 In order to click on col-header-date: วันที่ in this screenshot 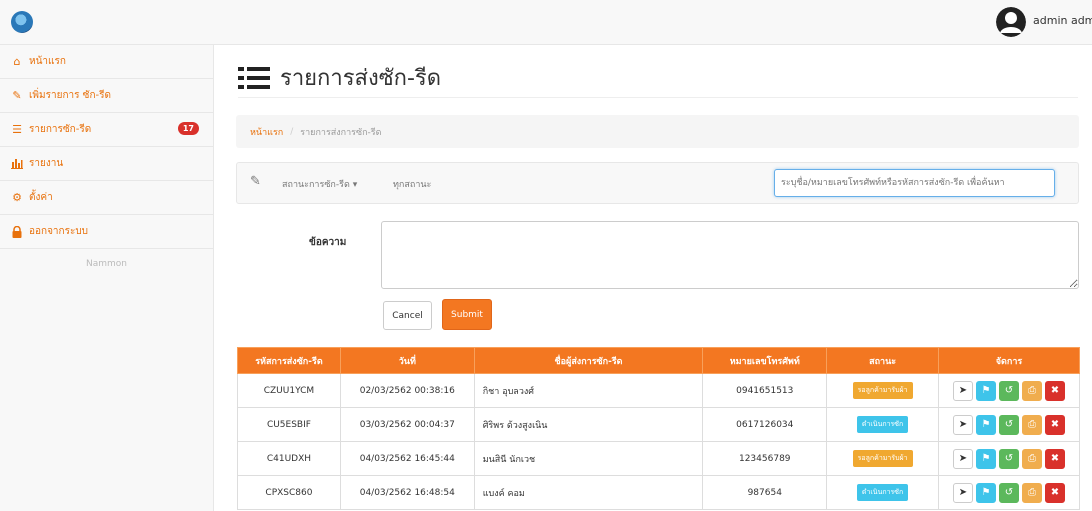, I will do `click(407, 360)`.